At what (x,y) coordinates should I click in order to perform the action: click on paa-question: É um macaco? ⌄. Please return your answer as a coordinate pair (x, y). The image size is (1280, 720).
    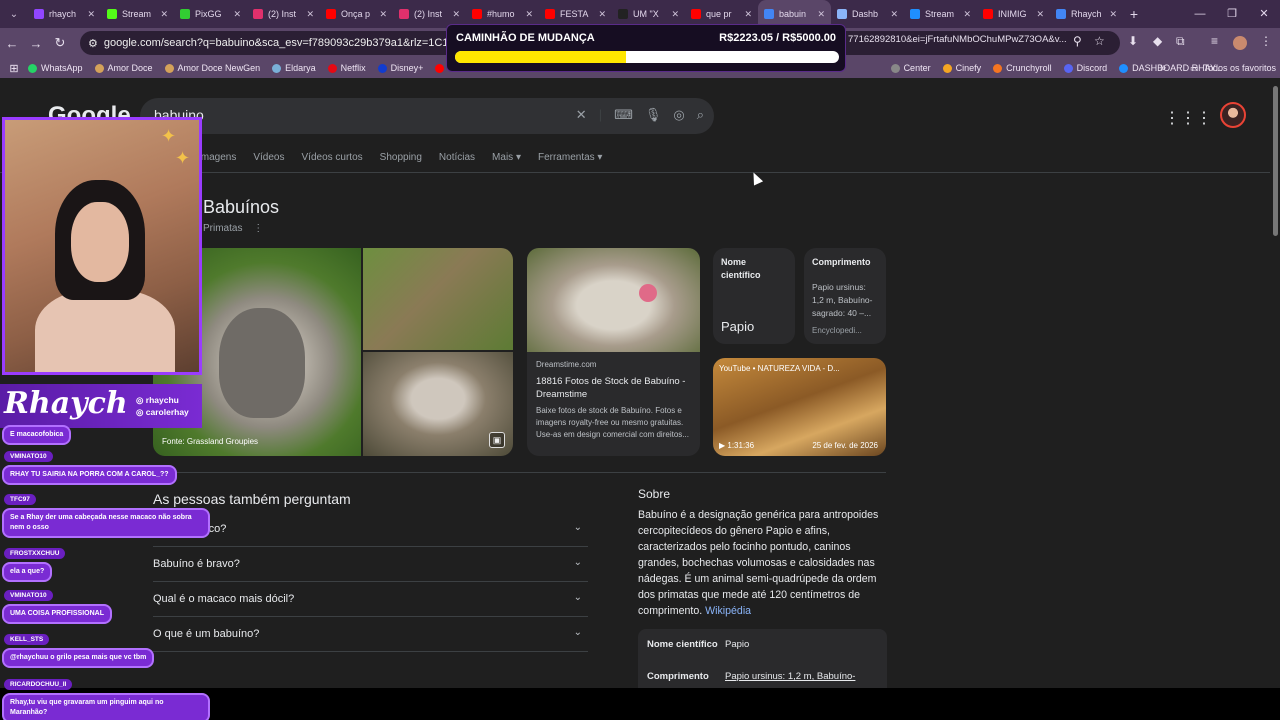
    Looking at the image, I should click on (370, 529).